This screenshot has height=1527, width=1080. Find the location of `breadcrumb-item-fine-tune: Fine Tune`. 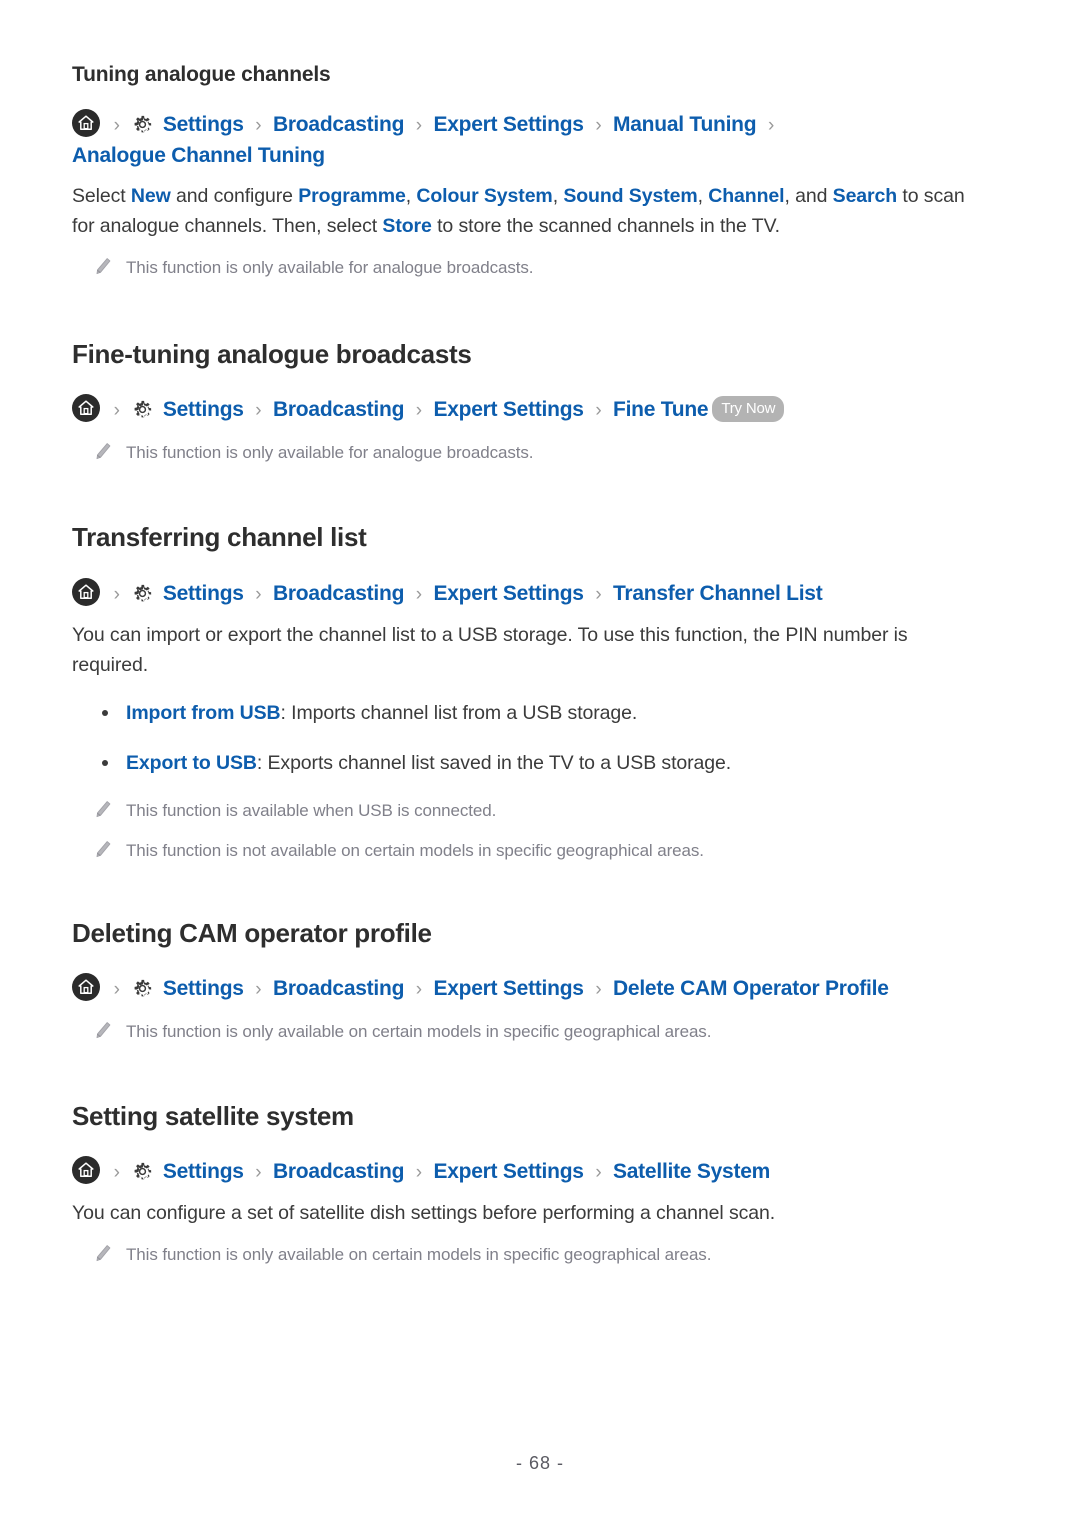

breadcrumb-item-fine-tune: Fine Tune is located at coordinates (661, 409).